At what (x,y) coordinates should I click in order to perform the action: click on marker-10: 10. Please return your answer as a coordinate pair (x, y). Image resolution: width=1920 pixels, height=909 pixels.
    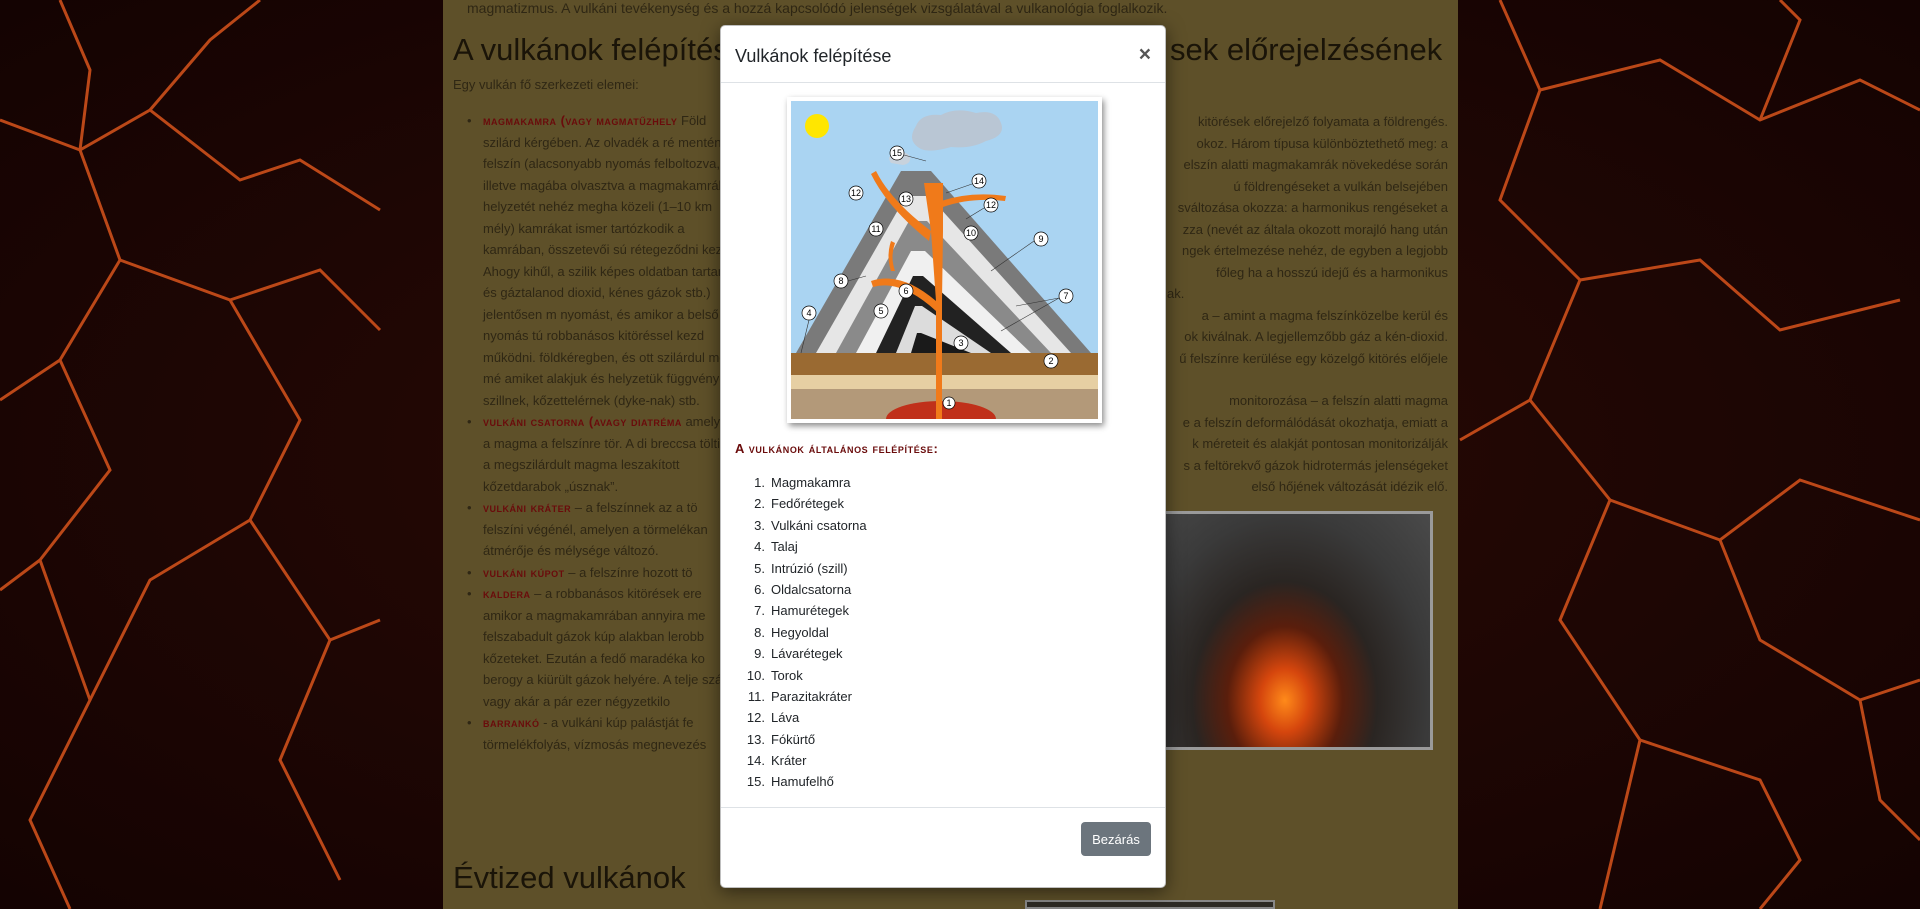
    Looking at the image, I should click on (971, 233).